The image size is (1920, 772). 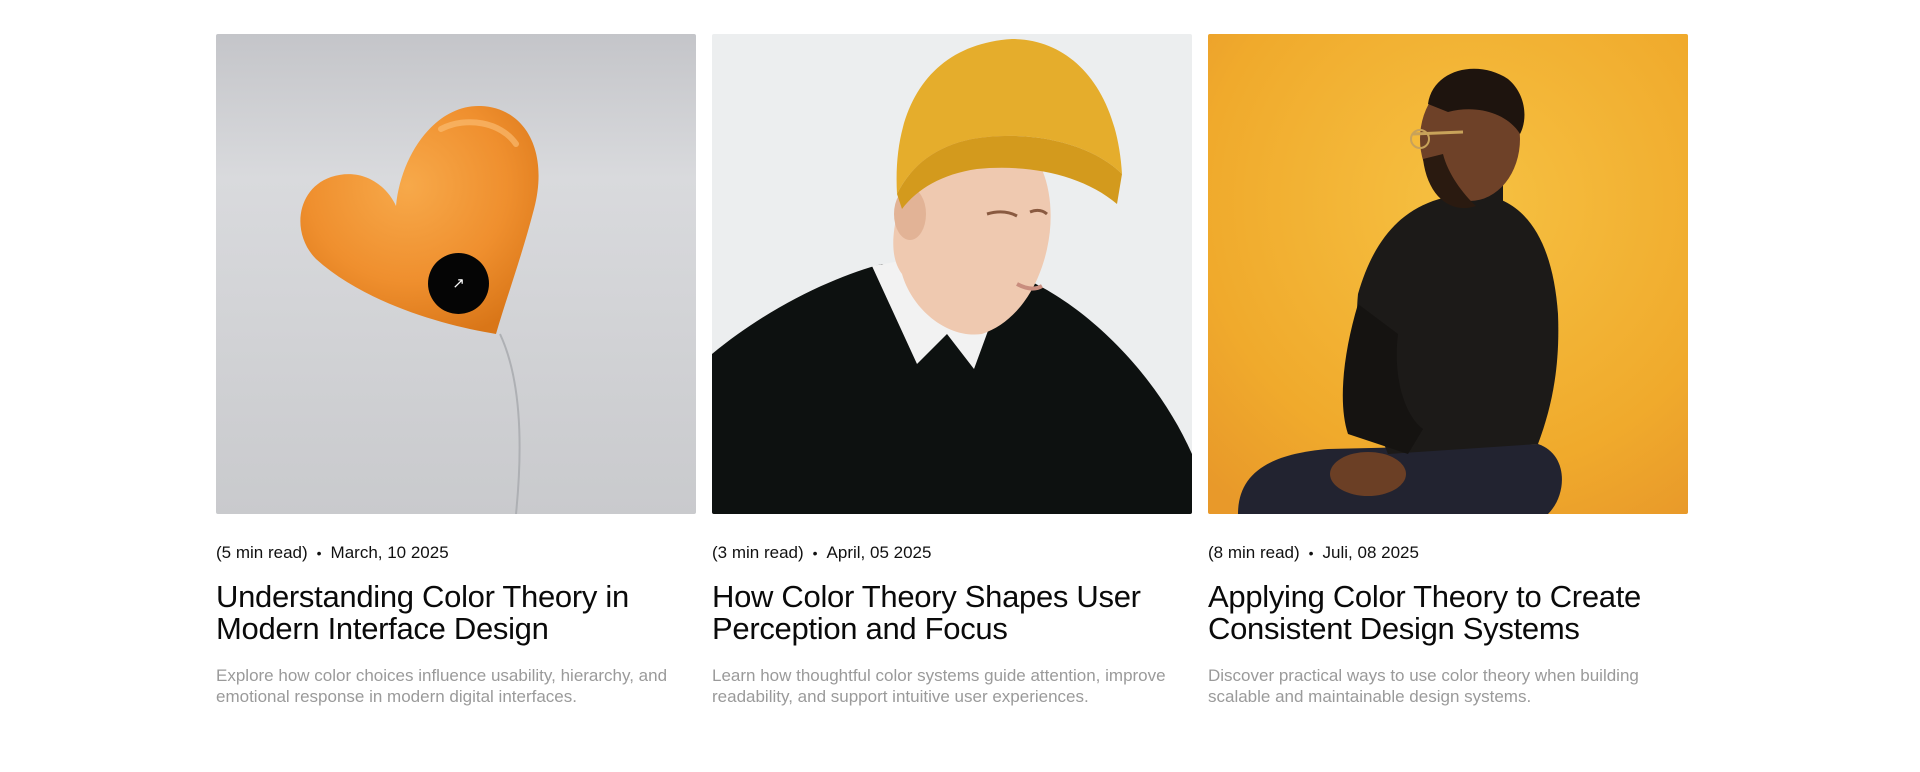 What do you see at coordinates (758, 552) in the screenshot?
I see `read-time: (3 min read)` at bounding box center [758, 552].